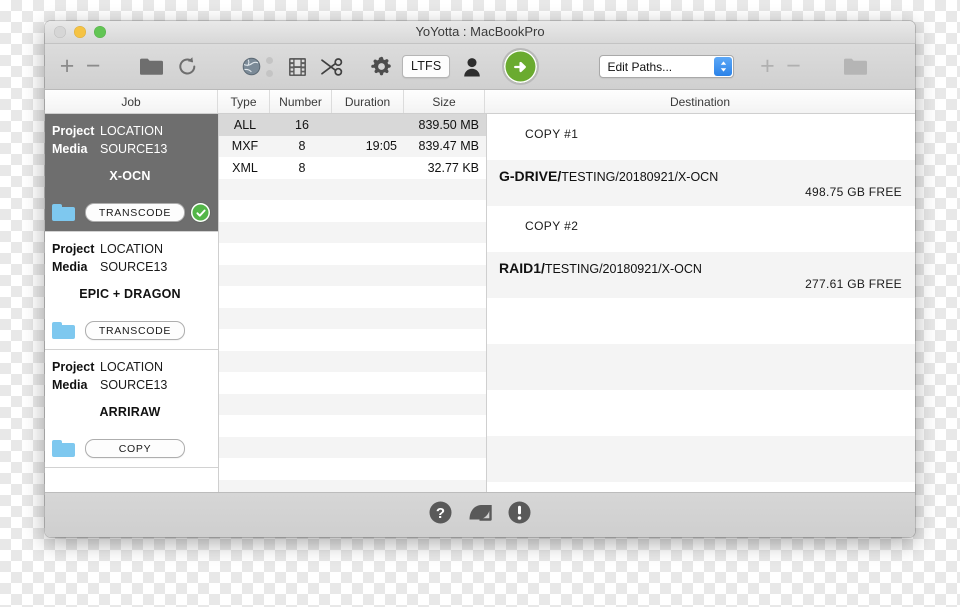 This screenshot has width=960, height=607. What do you see at coordinates (352, 168) in the screenshot?
I see `table-row: XML 8 32.77 KB` at bounding box center [352, 168].